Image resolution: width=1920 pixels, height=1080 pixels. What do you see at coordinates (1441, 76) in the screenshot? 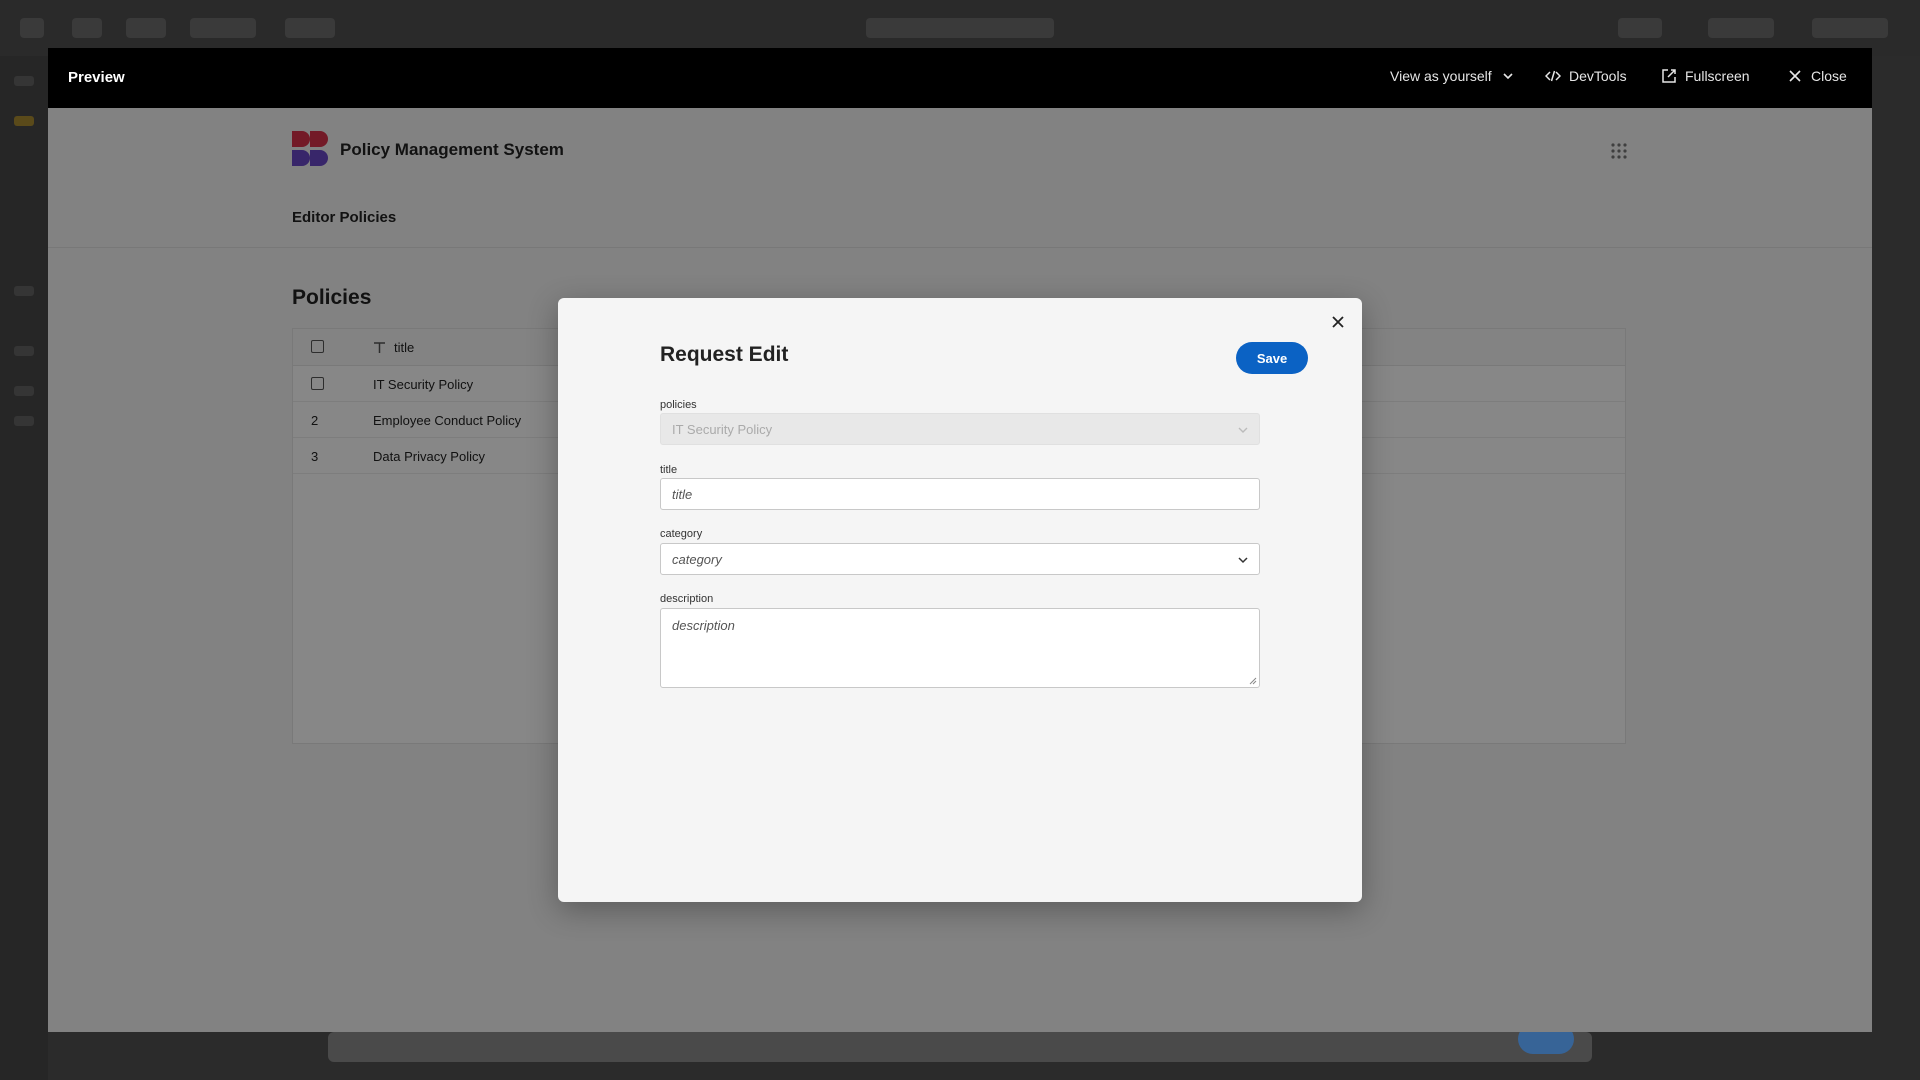
I see `view-as-label: View as yourself` at bounding box center [1441, 76].